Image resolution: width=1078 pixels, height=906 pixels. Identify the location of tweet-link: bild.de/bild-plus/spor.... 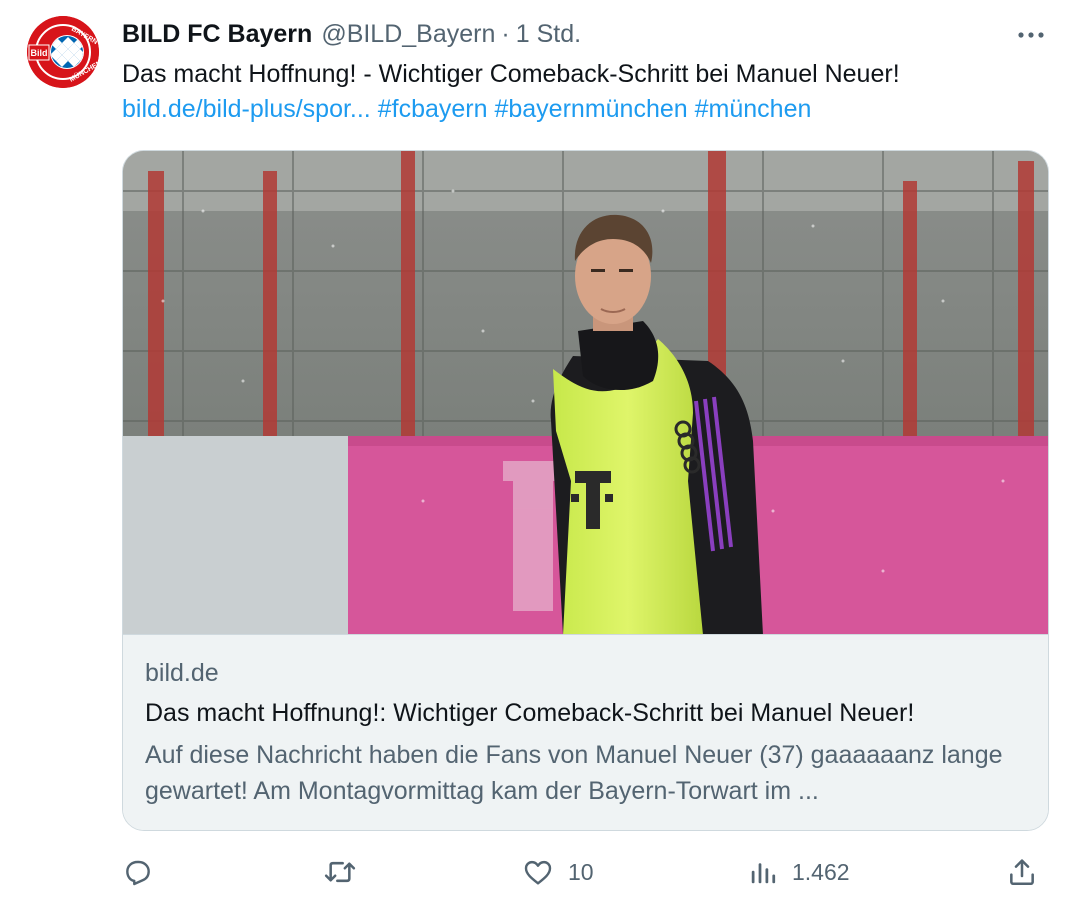
(246, 109).